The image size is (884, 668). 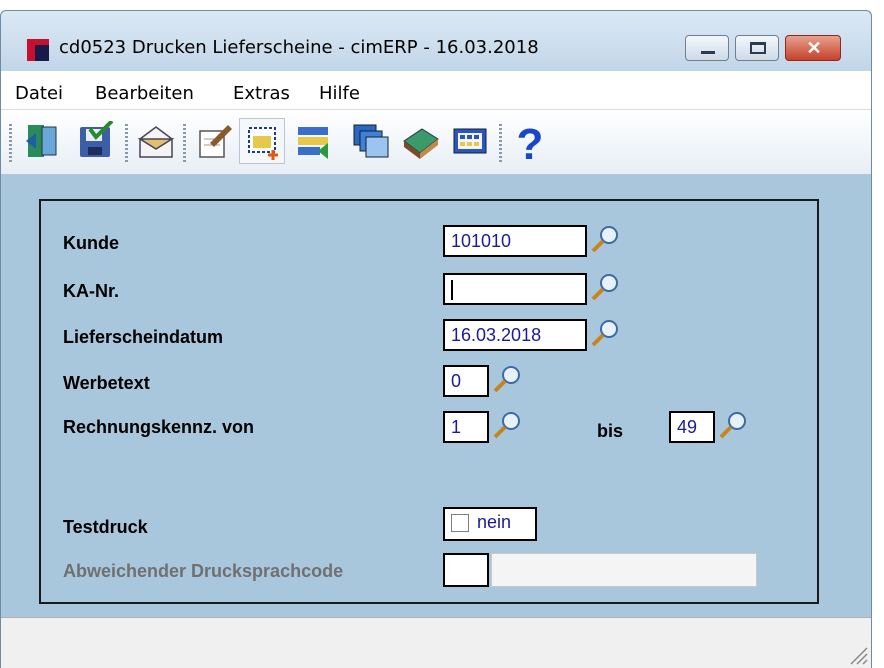 What do you see at coordinates (10, 143) in the screenshot?
I see `toolbar-grip` at bounding box center [10, 143].